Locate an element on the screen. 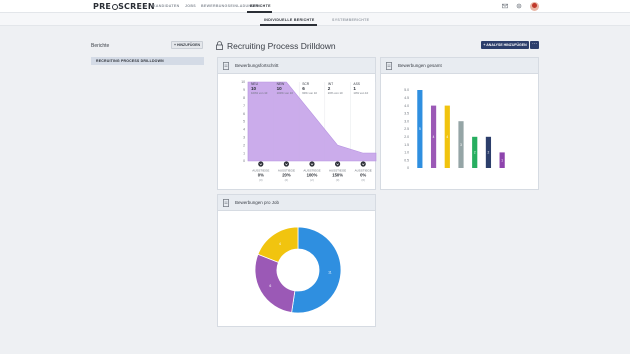 Image resolution: width=630 pixels, height=354 pixels. donut-chart: 11 6 4 is located at coordinates (298, 270).